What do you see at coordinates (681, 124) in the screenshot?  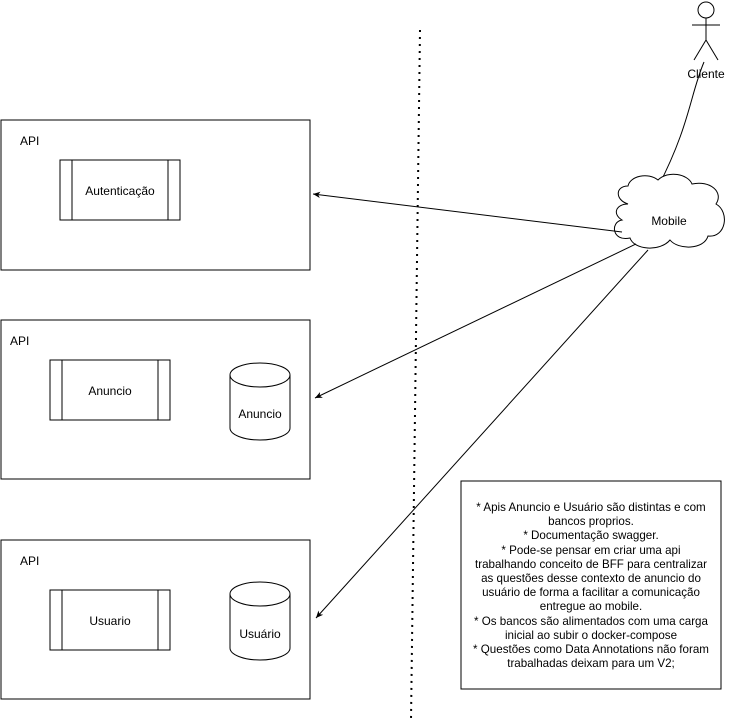 I see `edge-cliente-mobile` at bounding box center [681, 124].